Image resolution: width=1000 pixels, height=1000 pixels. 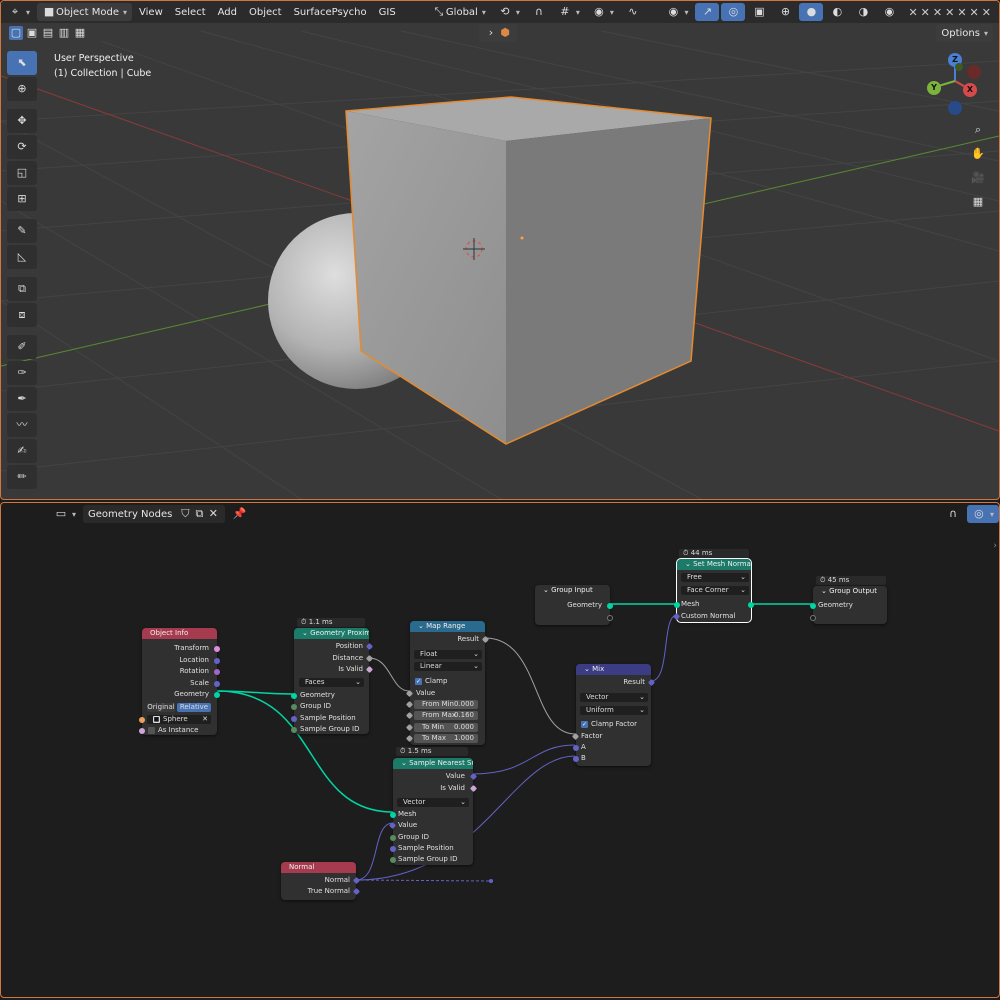 What do you see at coordinates (22, 257) in the screenshot?
I see `tool-measure: ◺` at bounding box center [22, 257].